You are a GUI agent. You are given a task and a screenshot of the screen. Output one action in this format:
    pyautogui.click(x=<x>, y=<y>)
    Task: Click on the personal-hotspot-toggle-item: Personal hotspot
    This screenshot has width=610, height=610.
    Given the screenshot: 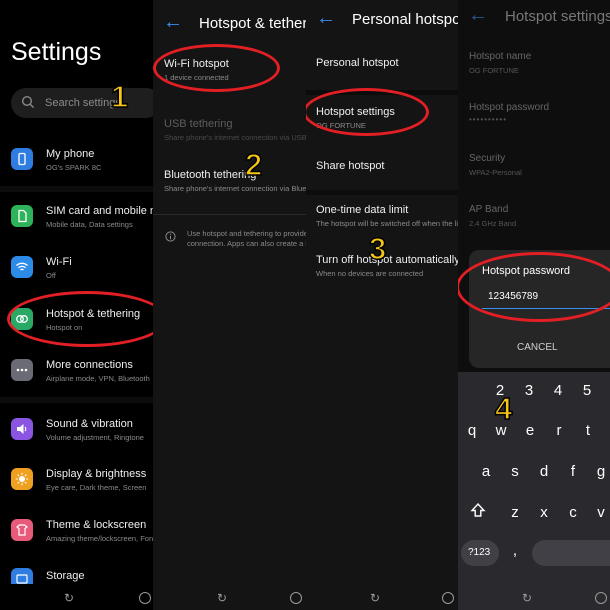 What is the action you would take?
    pyautogui.click(x=382, y=65)
    